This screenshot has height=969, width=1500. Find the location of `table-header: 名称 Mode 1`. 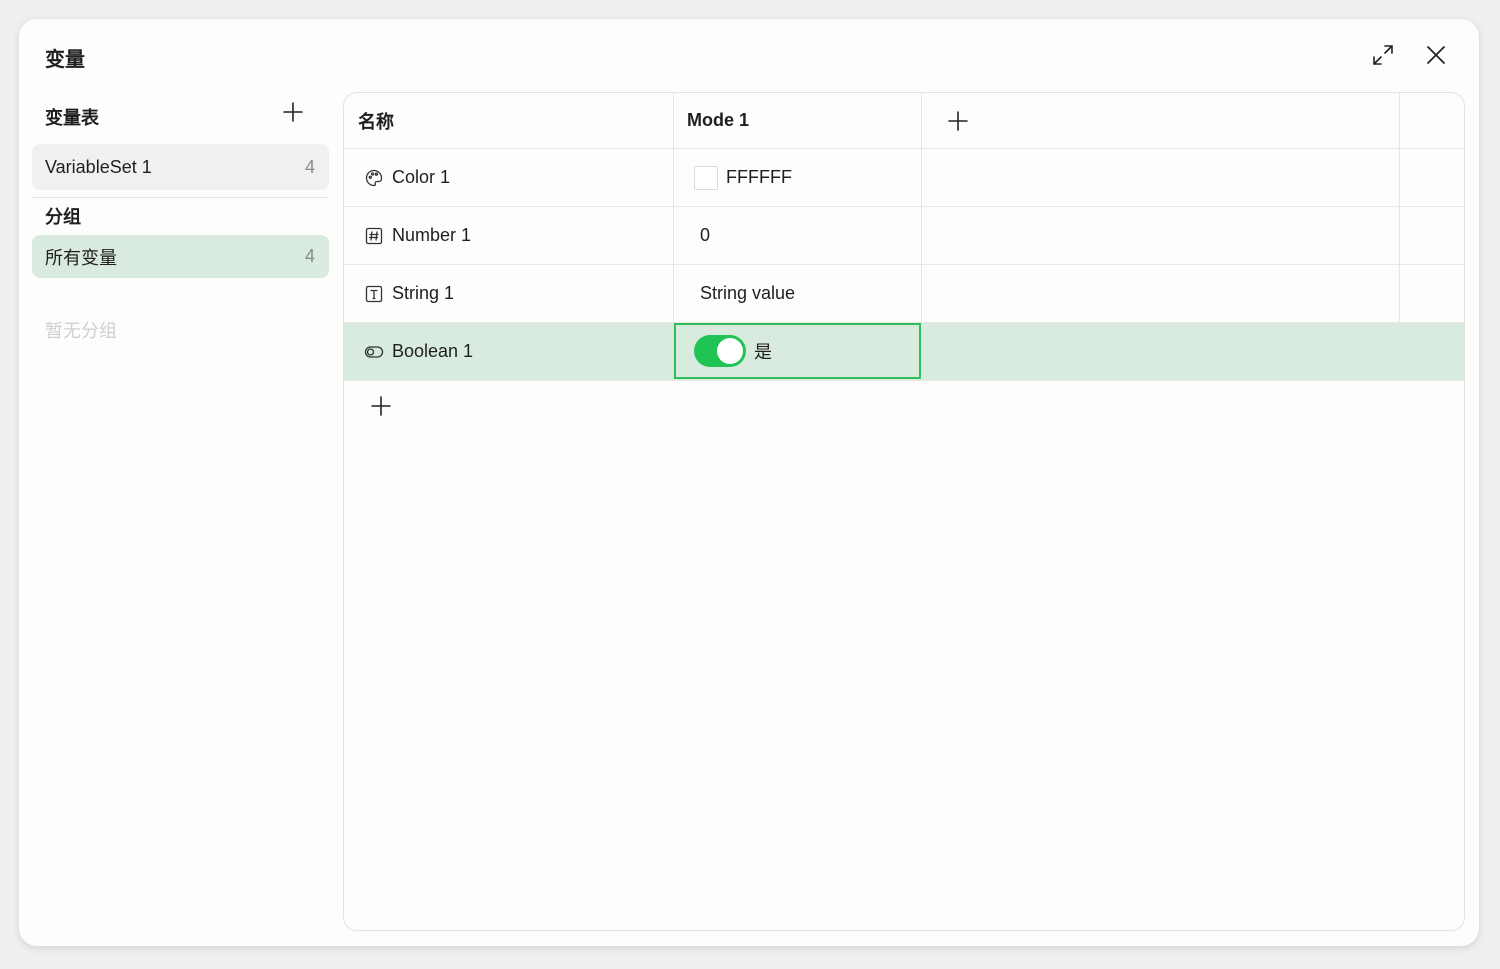

table-header: 名称 Mode 1 is located at coordinates (904, 121).